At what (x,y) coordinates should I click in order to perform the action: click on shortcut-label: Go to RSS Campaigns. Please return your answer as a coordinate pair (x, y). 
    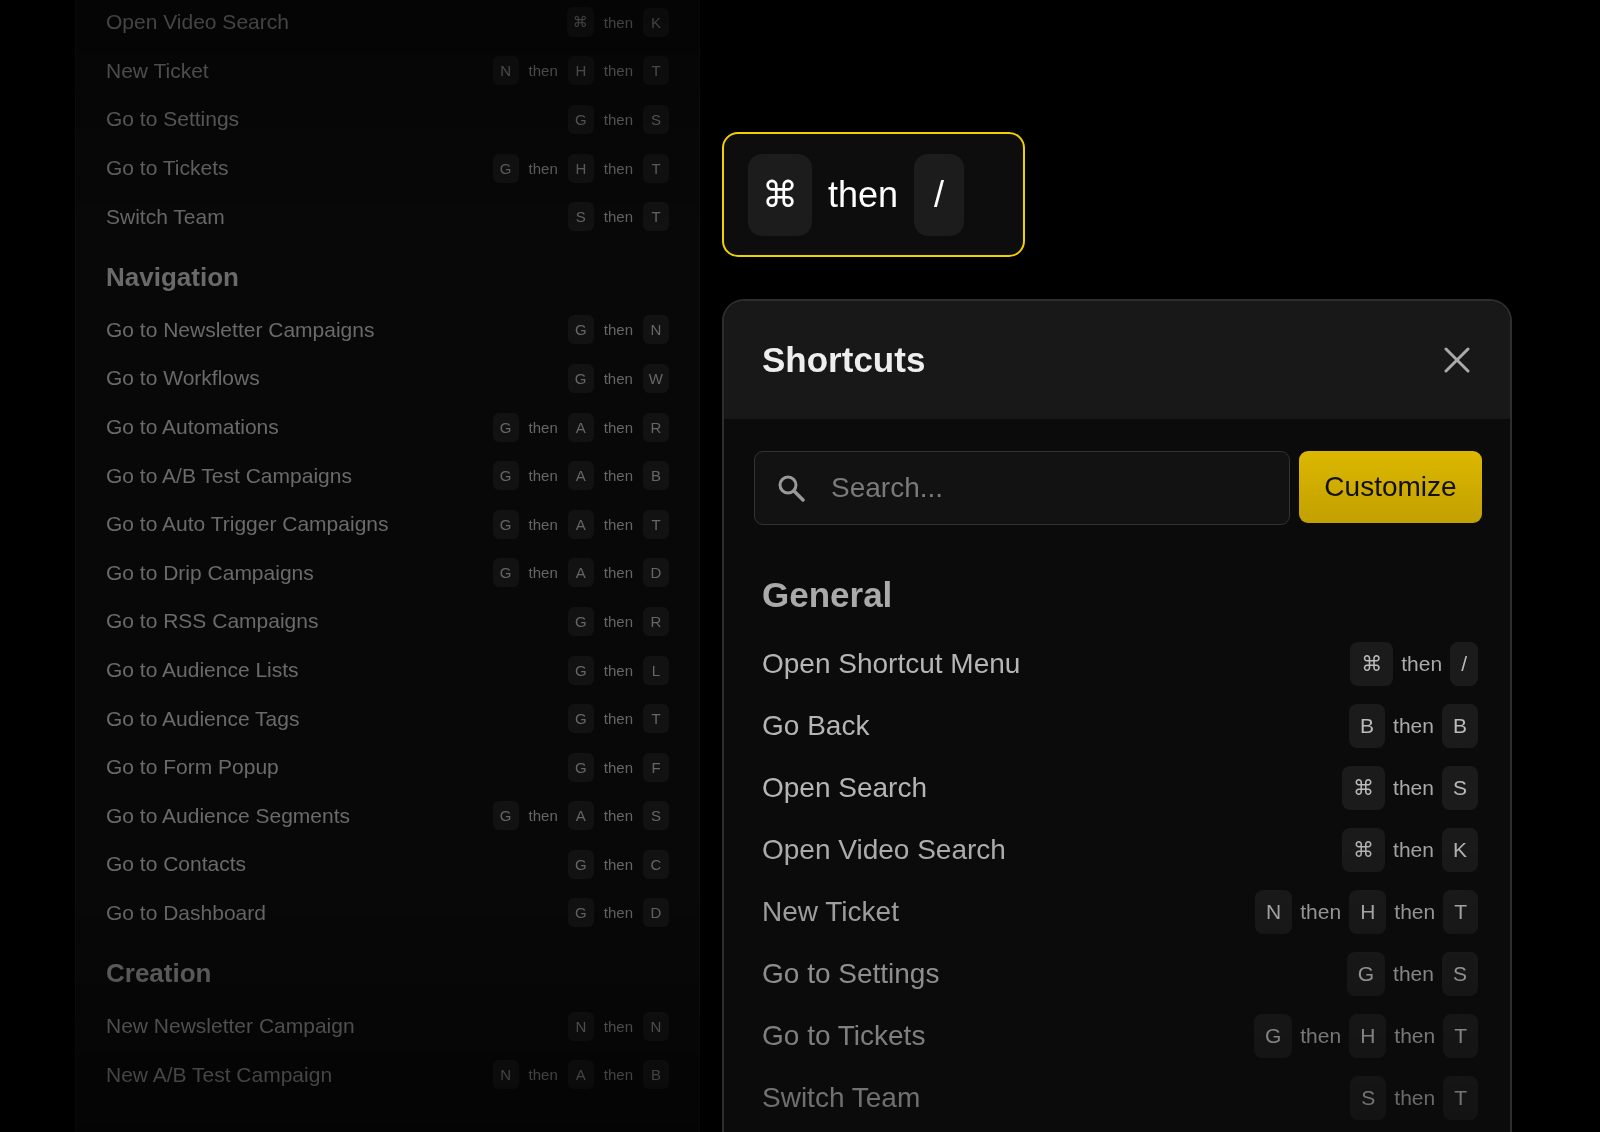
    Looking at the image, I should click on (212, 621).